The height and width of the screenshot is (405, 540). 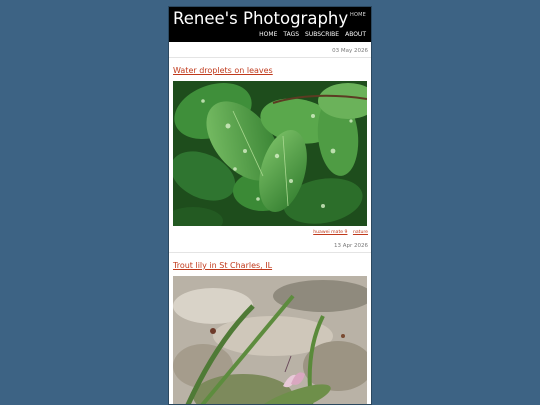 I want to click on trout-lily-photo, so click(x=270, y=340).